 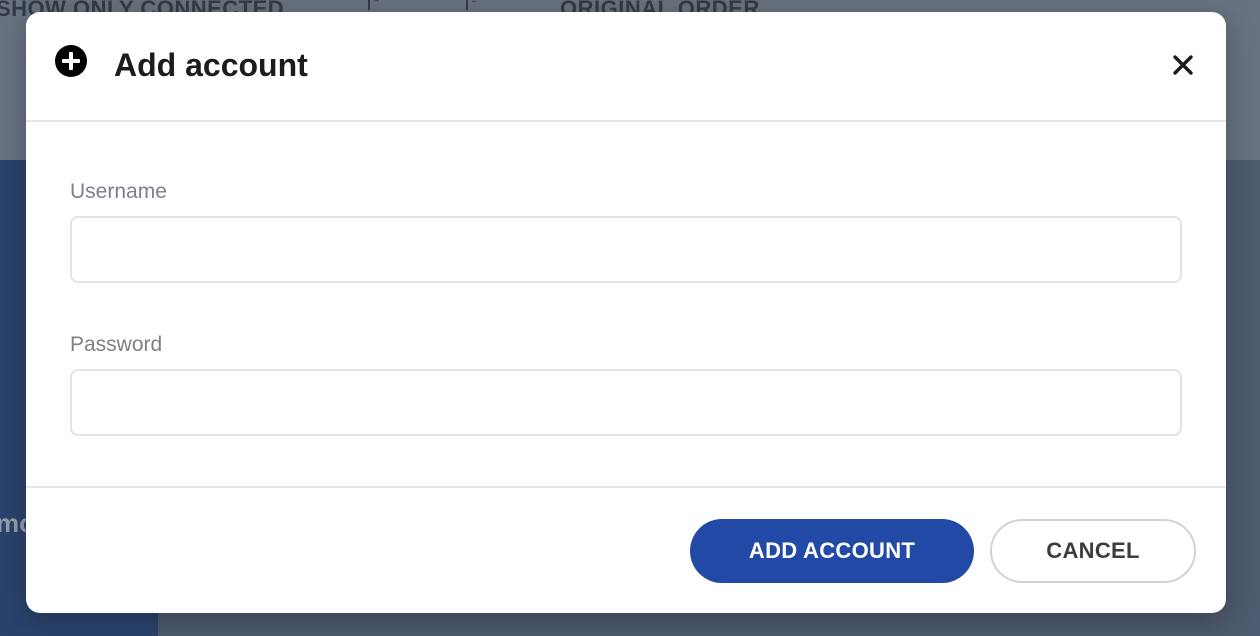 I want to click on plus-circle-icon, so click(x=71, y=61).